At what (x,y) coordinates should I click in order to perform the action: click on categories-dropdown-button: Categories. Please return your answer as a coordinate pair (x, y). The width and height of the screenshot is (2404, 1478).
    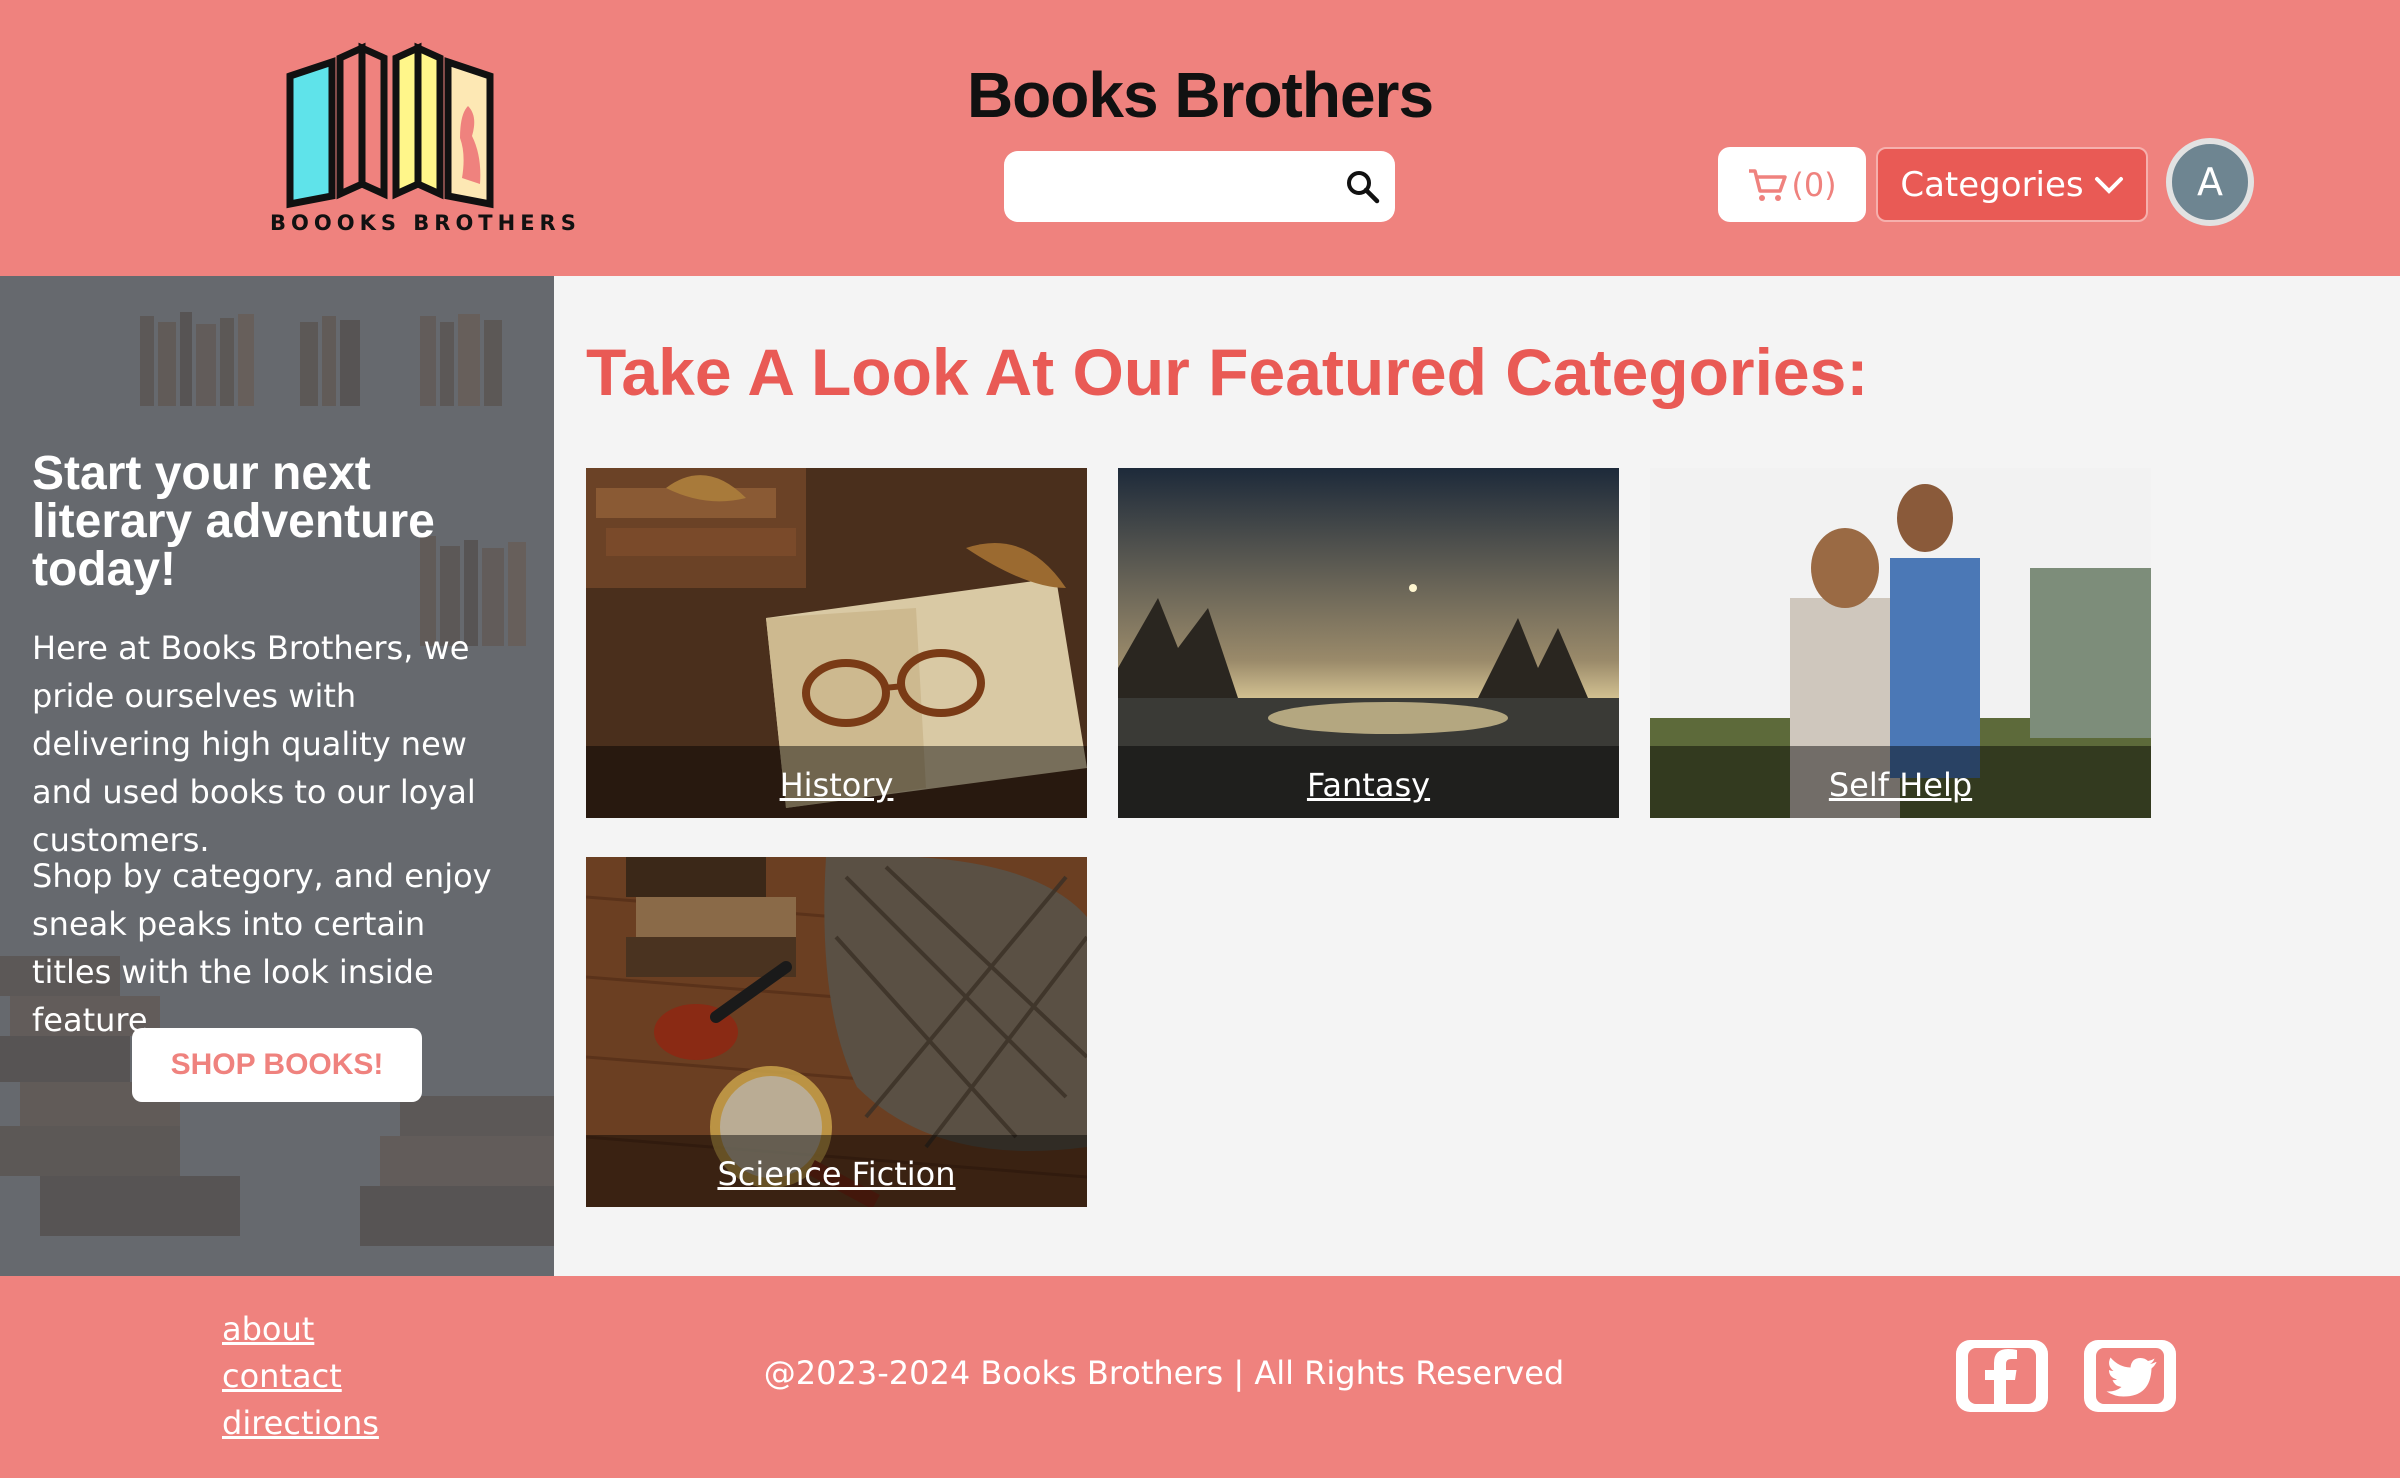
    Looking at the image, I should click on (2012, 184).